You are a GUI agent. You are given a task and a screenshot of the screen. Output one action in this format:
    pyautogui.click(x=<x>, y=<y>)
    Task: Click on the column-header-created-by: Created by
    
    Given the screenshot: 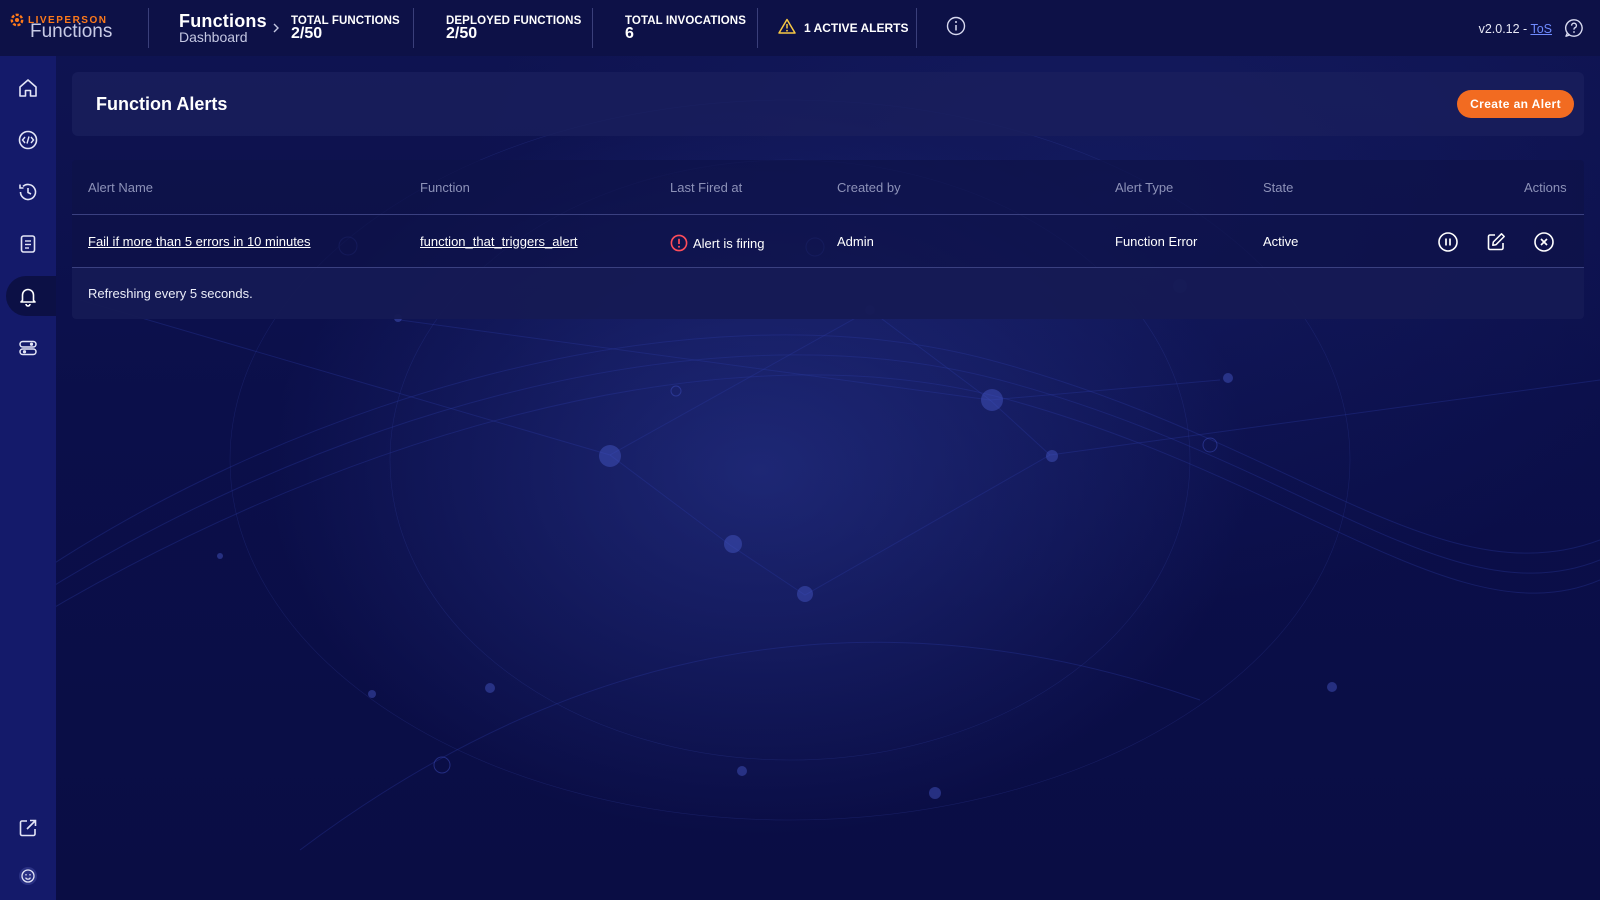 What is the action you would take?
    pyautogui.click(x=869, y=187)
    